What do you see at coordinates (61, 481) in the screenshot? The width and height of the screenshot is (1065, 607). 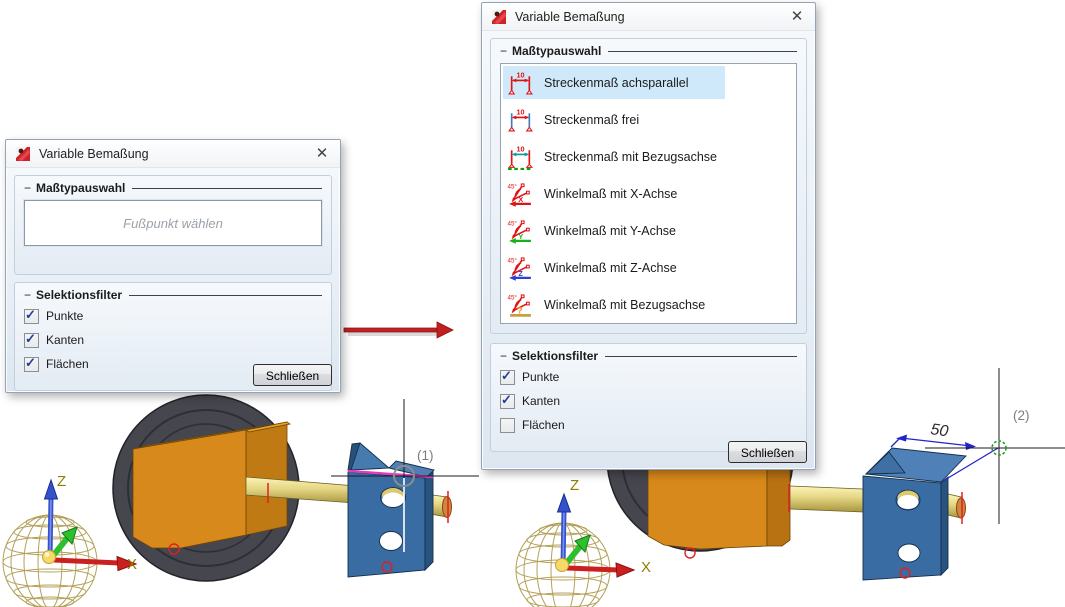 I see `z-axis-label-left: Z` at bounding box center [61, 481].